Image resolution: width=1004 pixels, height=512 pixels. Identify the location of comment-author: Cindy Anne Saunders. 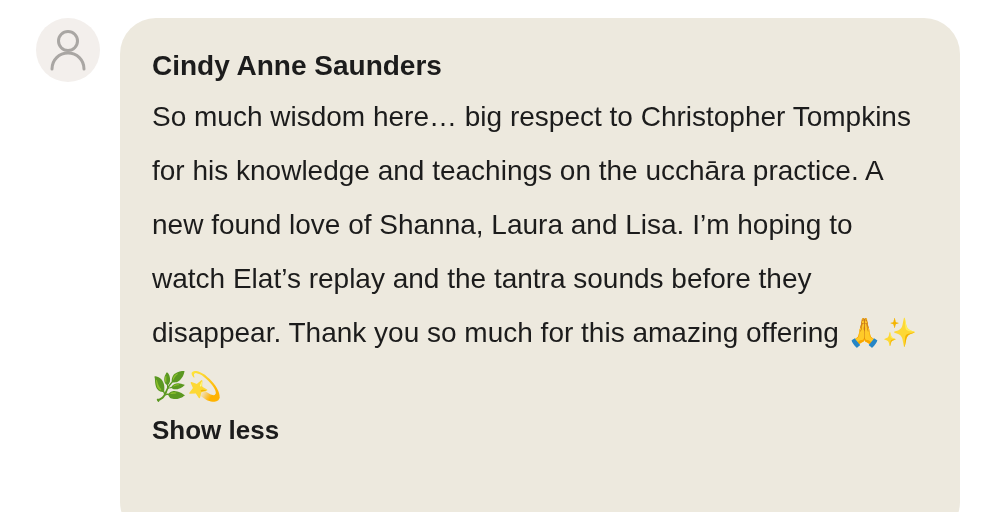
(297, 66).